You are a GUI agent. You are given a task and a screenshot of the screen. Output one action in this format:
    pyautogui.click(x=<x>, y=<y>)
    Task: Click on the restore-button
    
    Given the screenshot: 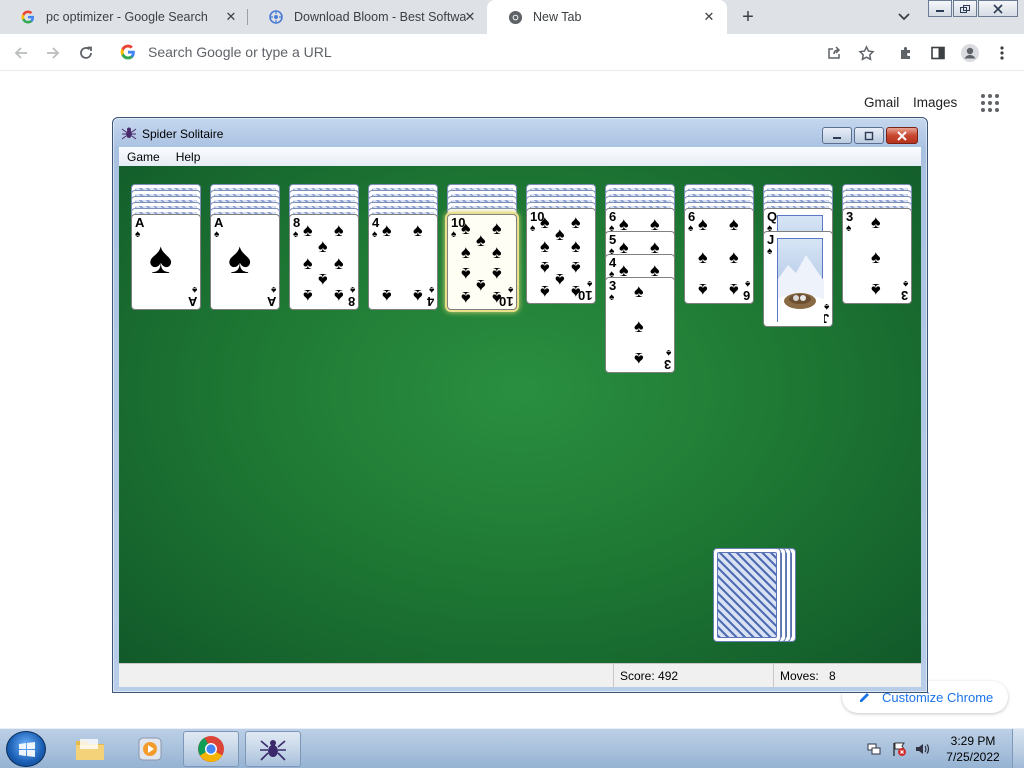 What is the action you would take?
    pyautogui.click(x=965, y=8)
    